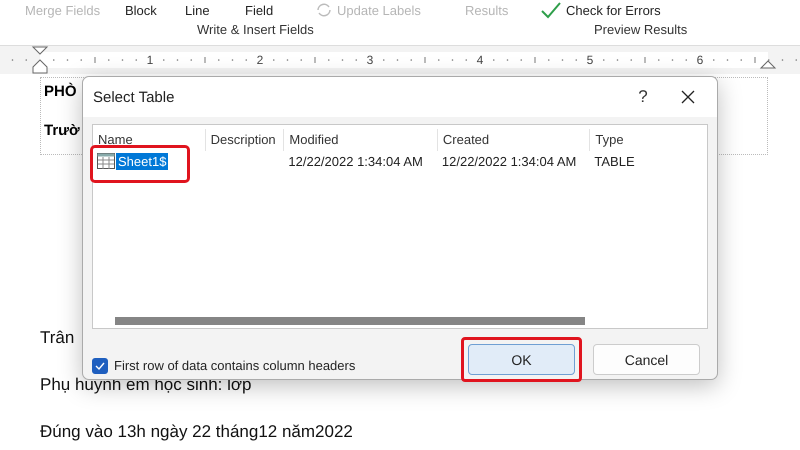 This screenshot has width=800, height=450. What do you see at coordinates (688, 97) in the screenshot?
I see `close-icon` at bounding box center [688, 97].